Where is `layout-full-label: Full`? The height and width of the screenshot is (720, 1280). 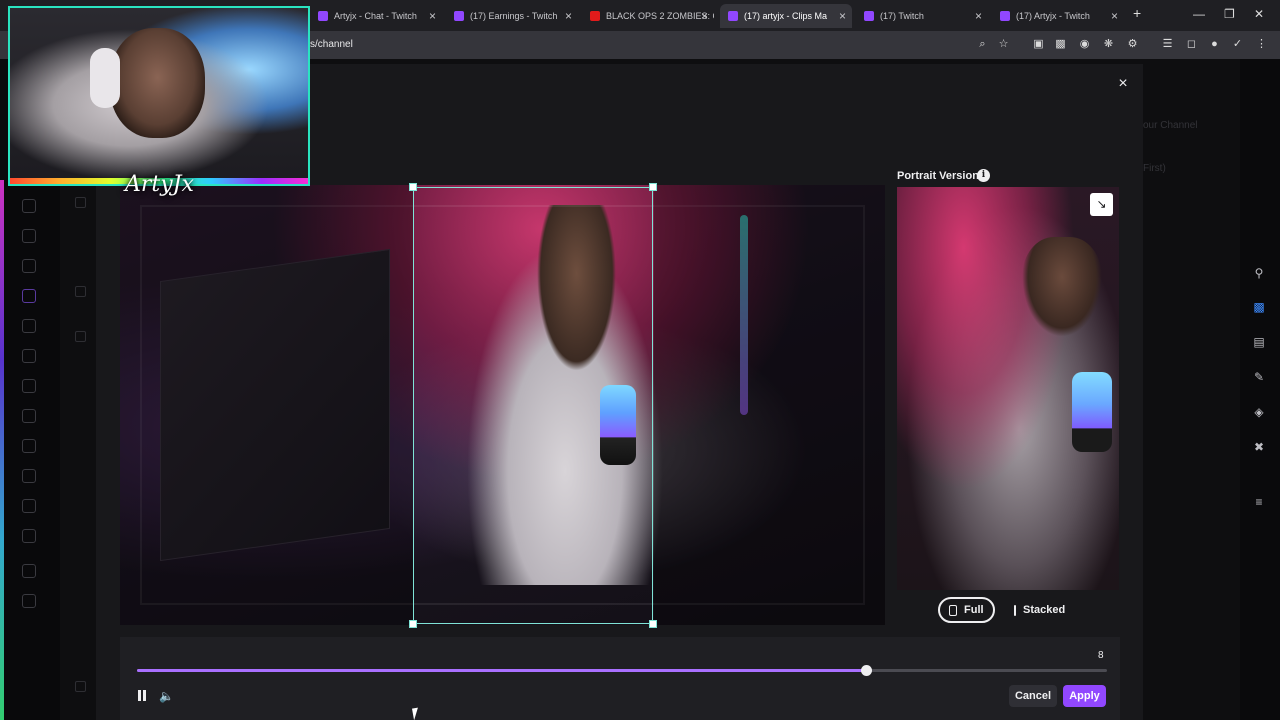
layout-full-label: Full is located at coordinates (974, 610).